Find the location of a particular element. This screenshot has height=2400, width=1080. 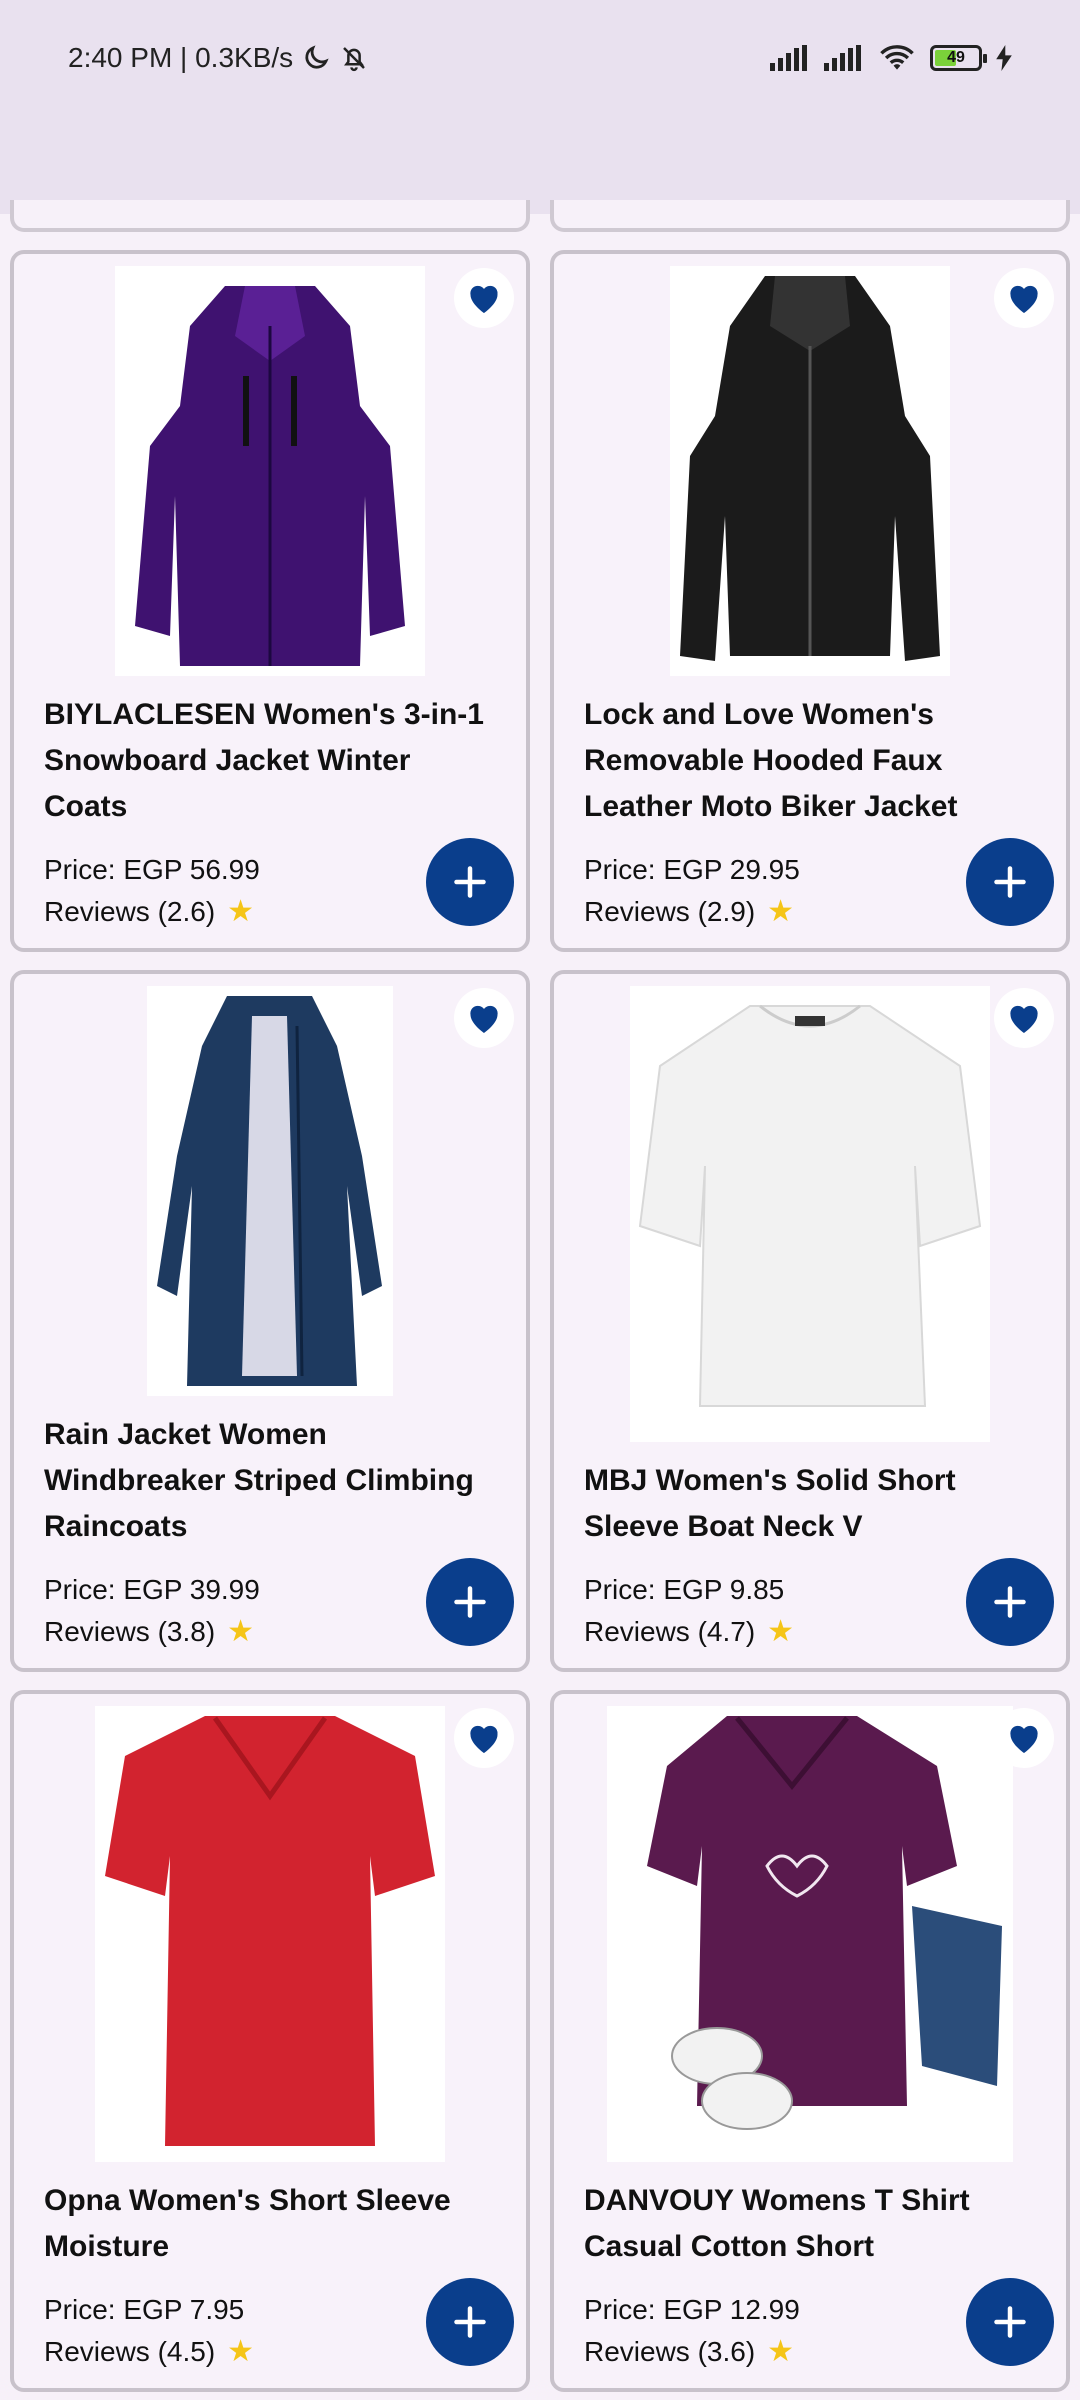

product-reviews: Reviews (4.5) ★ is located at coordinates (149, 2352).